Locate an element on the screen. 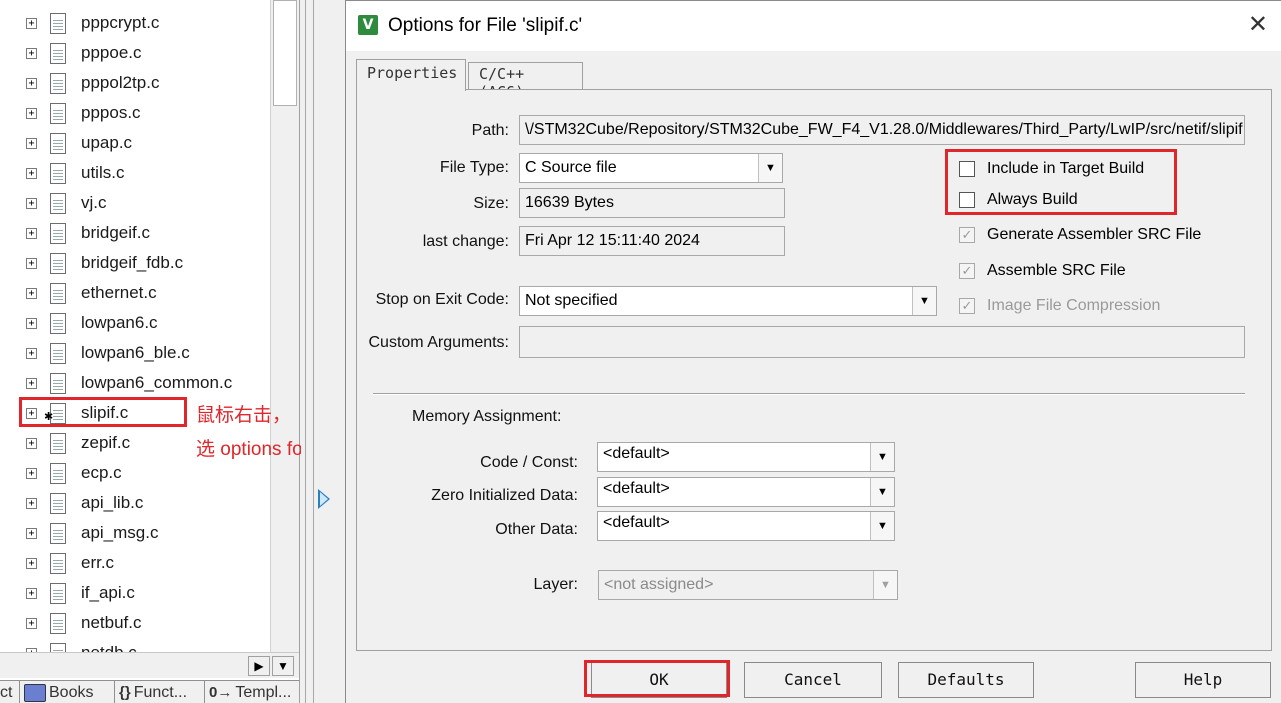 The image size is (1281, 703). tree-file-item: + ethernet.c is located at coordinates (135, 293).